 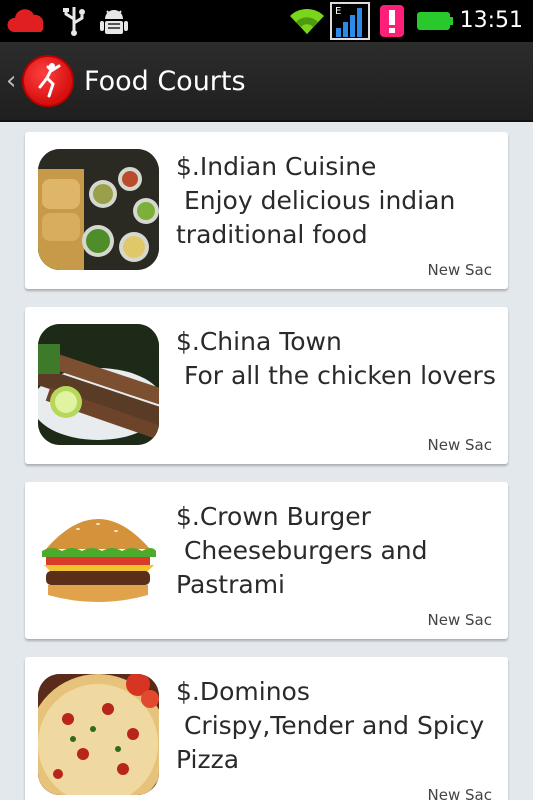 What do you see at coordinates (165, 81) in the screenshot?
I see `page-title: Food Courts` at bounding box center [165, 81].